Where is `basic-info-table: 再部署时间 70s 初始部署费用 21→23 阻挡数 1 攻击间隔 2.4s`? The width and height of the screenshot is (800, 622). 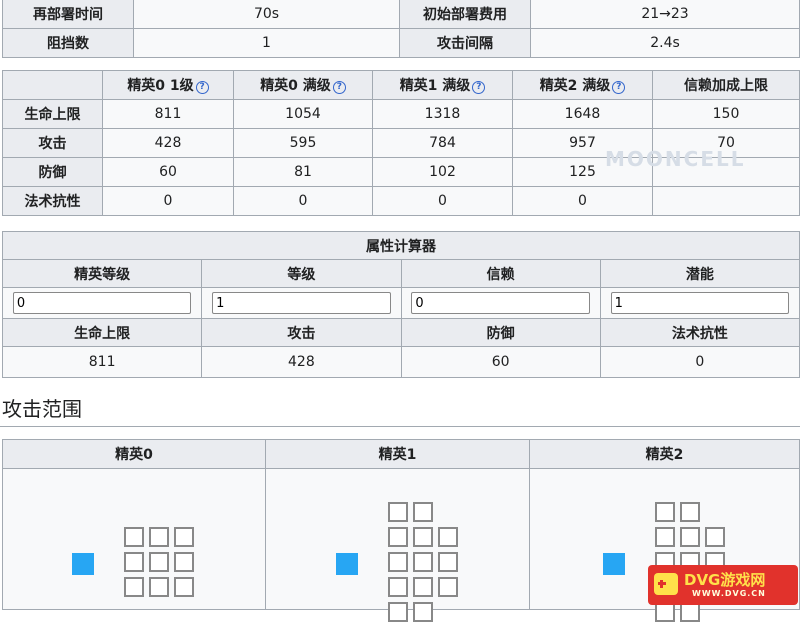
basic-info-table: 再部署时间 70s 初始部署费用 21→23 阻挡数 1 攻击间隔 2.4s is located at coordinates (401, 29).